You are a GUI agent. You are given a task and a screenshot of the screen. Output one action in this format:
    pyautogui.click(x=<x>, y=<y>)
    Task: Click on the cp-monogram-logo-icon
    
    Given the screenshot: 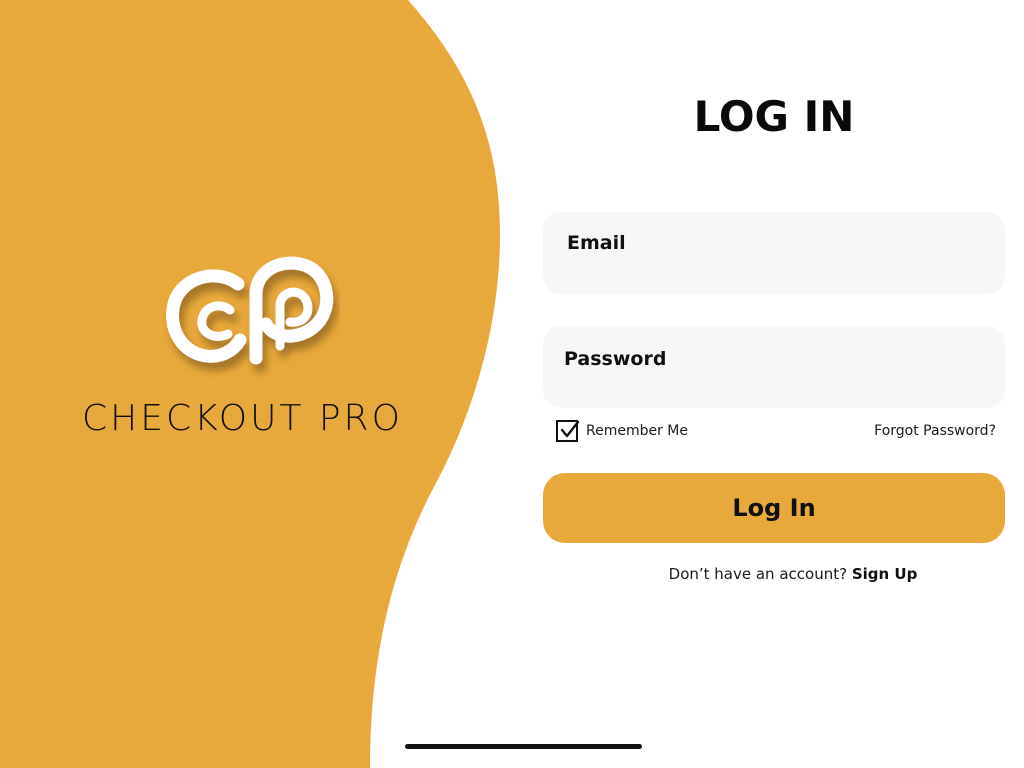 What is the action you would take?
    pyautogui.click(x=250, y=310)
    